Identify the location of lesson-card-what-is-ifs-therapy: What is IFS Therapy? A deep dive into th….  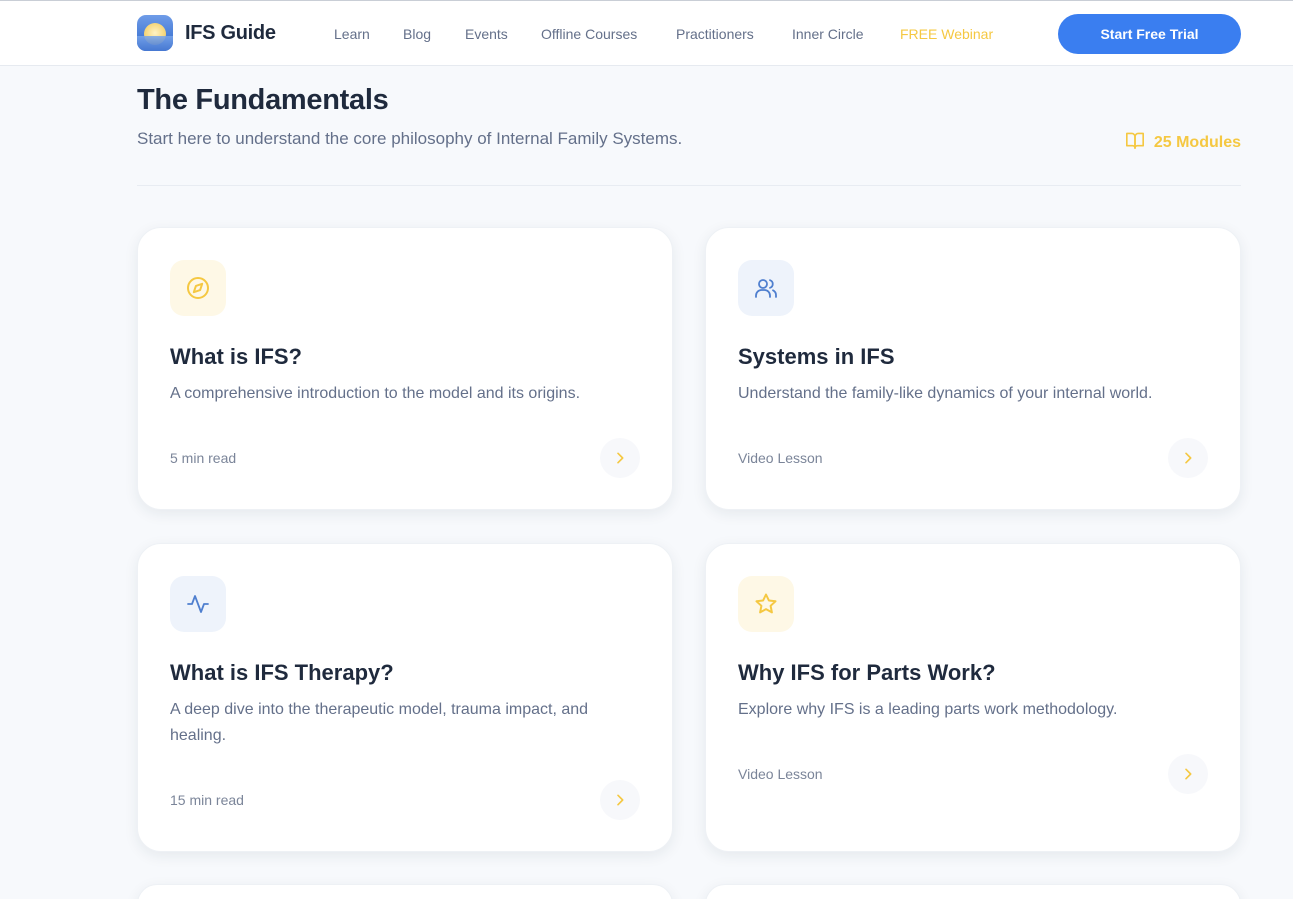
(405, 697).